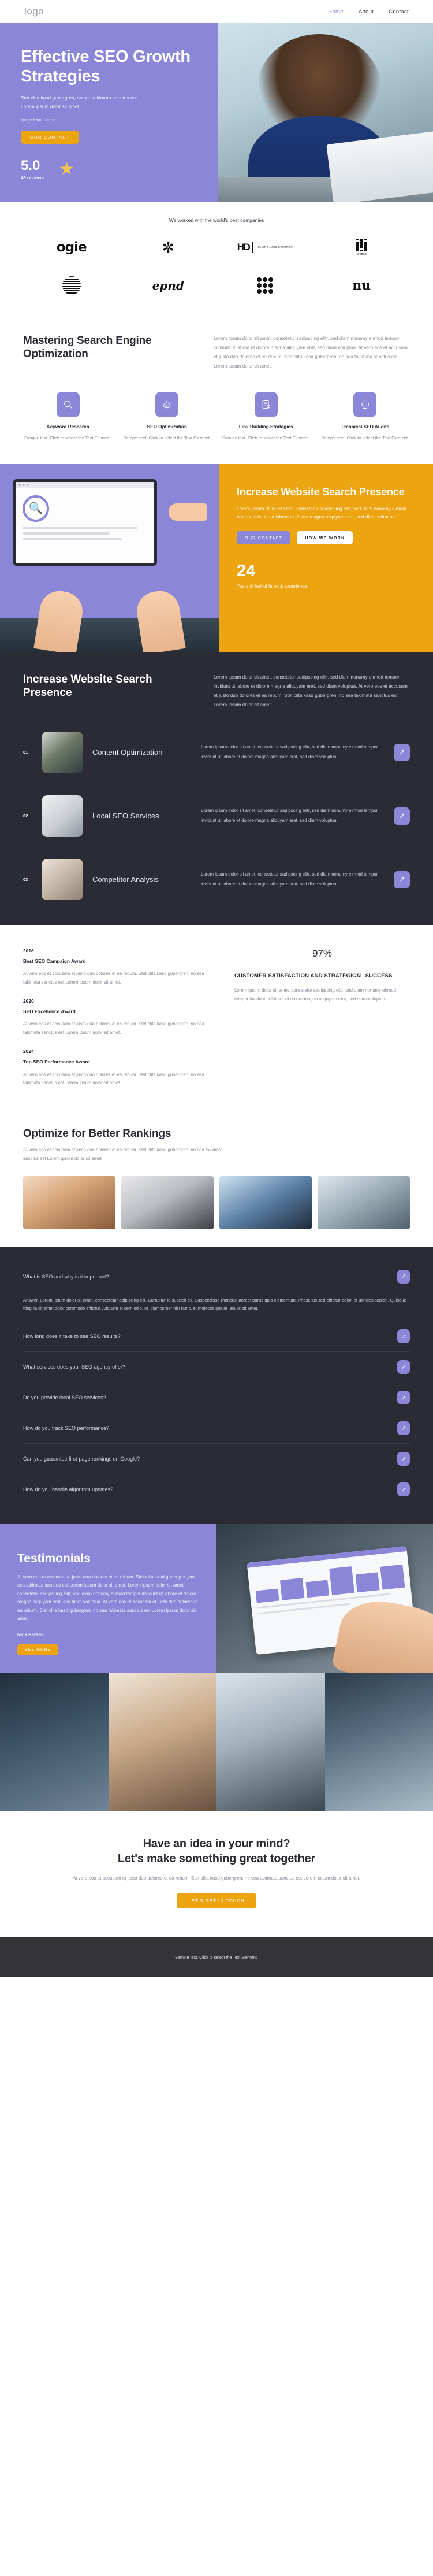  I want to click on get-in-touch-button: LET'S GET IN TOUCH, so click(216, 1900).